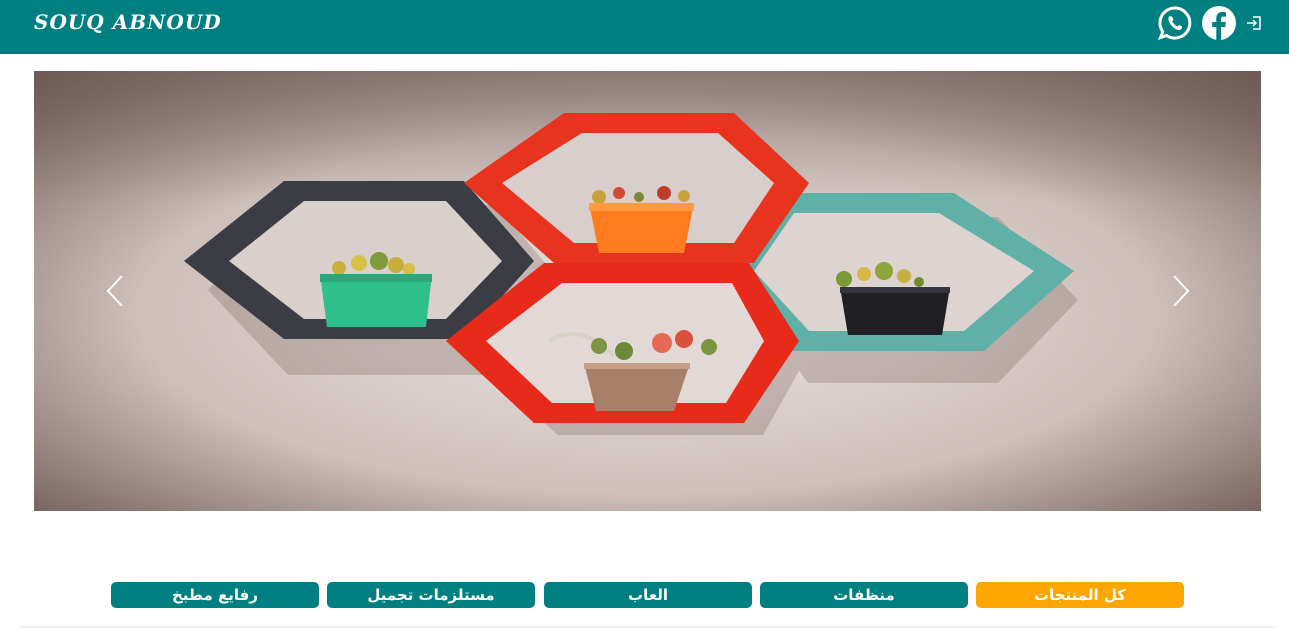 The image size is (1289, 628). I want to click on top-navbar: SOUQ ABNOUD, so click(644, 27).